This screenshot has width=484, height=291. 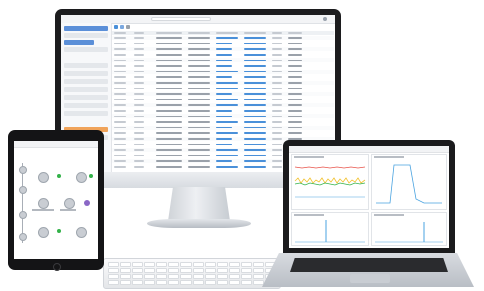 What do you see at coordinates (370, 278) in the screenshot?
I see `trackpad` at bounding box center [370, 278].